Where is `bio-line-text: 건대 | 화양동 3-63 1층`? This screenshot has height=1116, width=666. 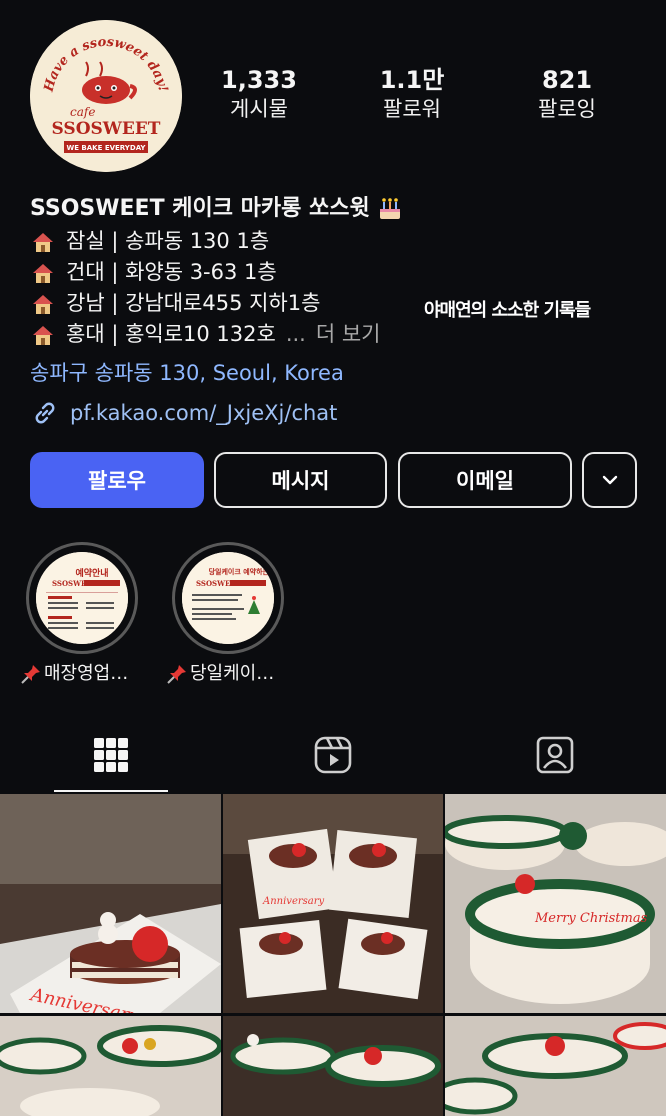
bio-line-text: 건대 | 화양동 3-63 1층 is located at coordinates (171, 272).